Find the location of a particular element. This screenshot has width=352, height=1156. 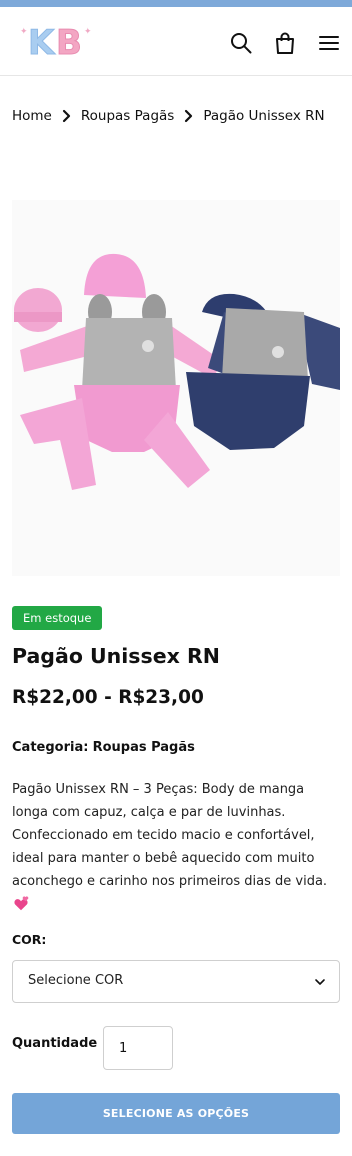

category-label: Categoria: is located at coordinates (50, 747).